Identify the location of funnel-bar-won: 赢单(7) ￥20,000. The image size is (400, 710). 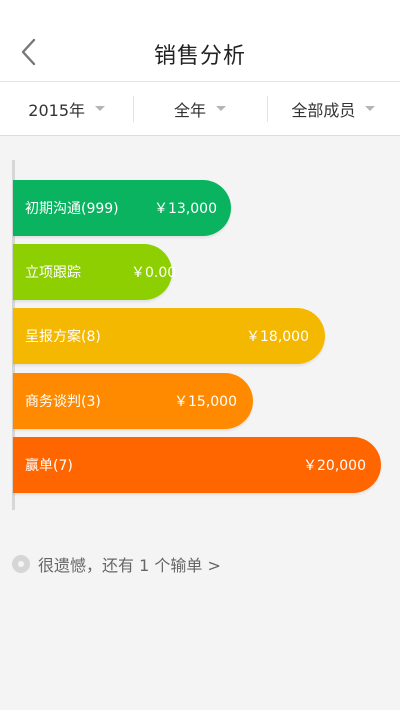
(197, 465).